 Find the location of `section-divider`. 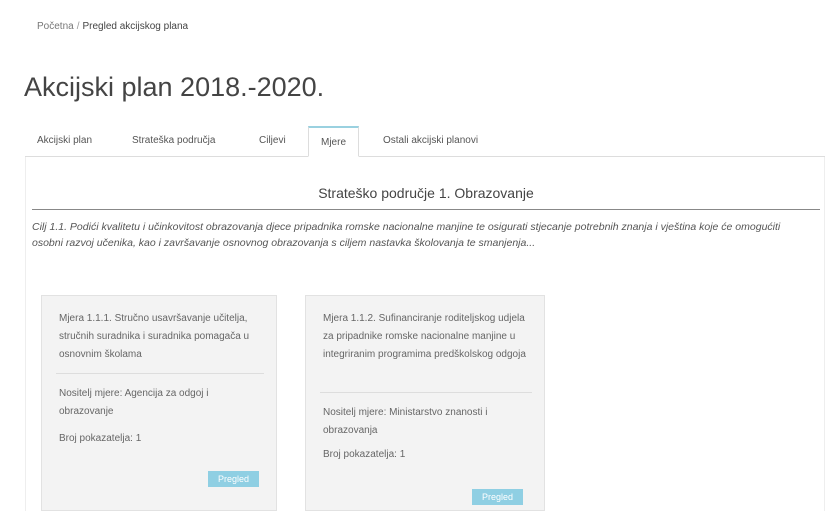

section-divider is located at coordinates (426, 209).